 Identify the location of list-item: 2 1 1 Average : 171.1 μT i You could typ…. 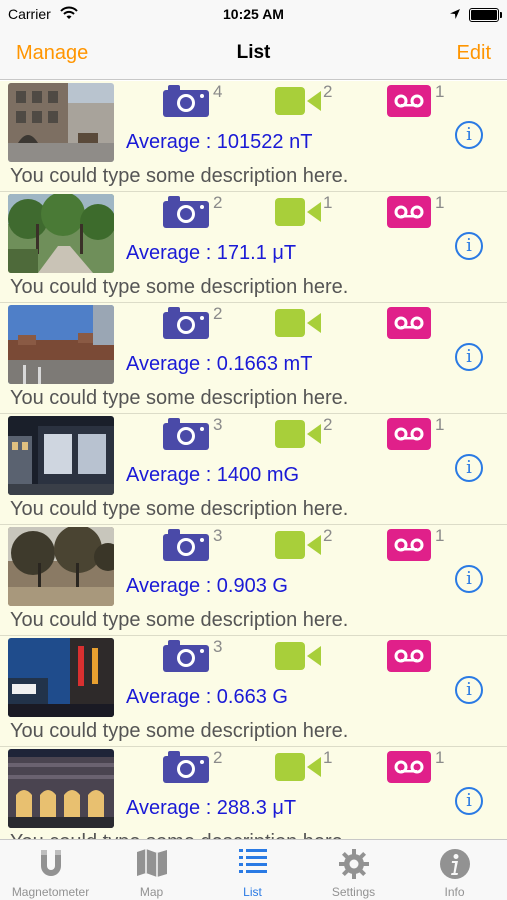
(253, 247).